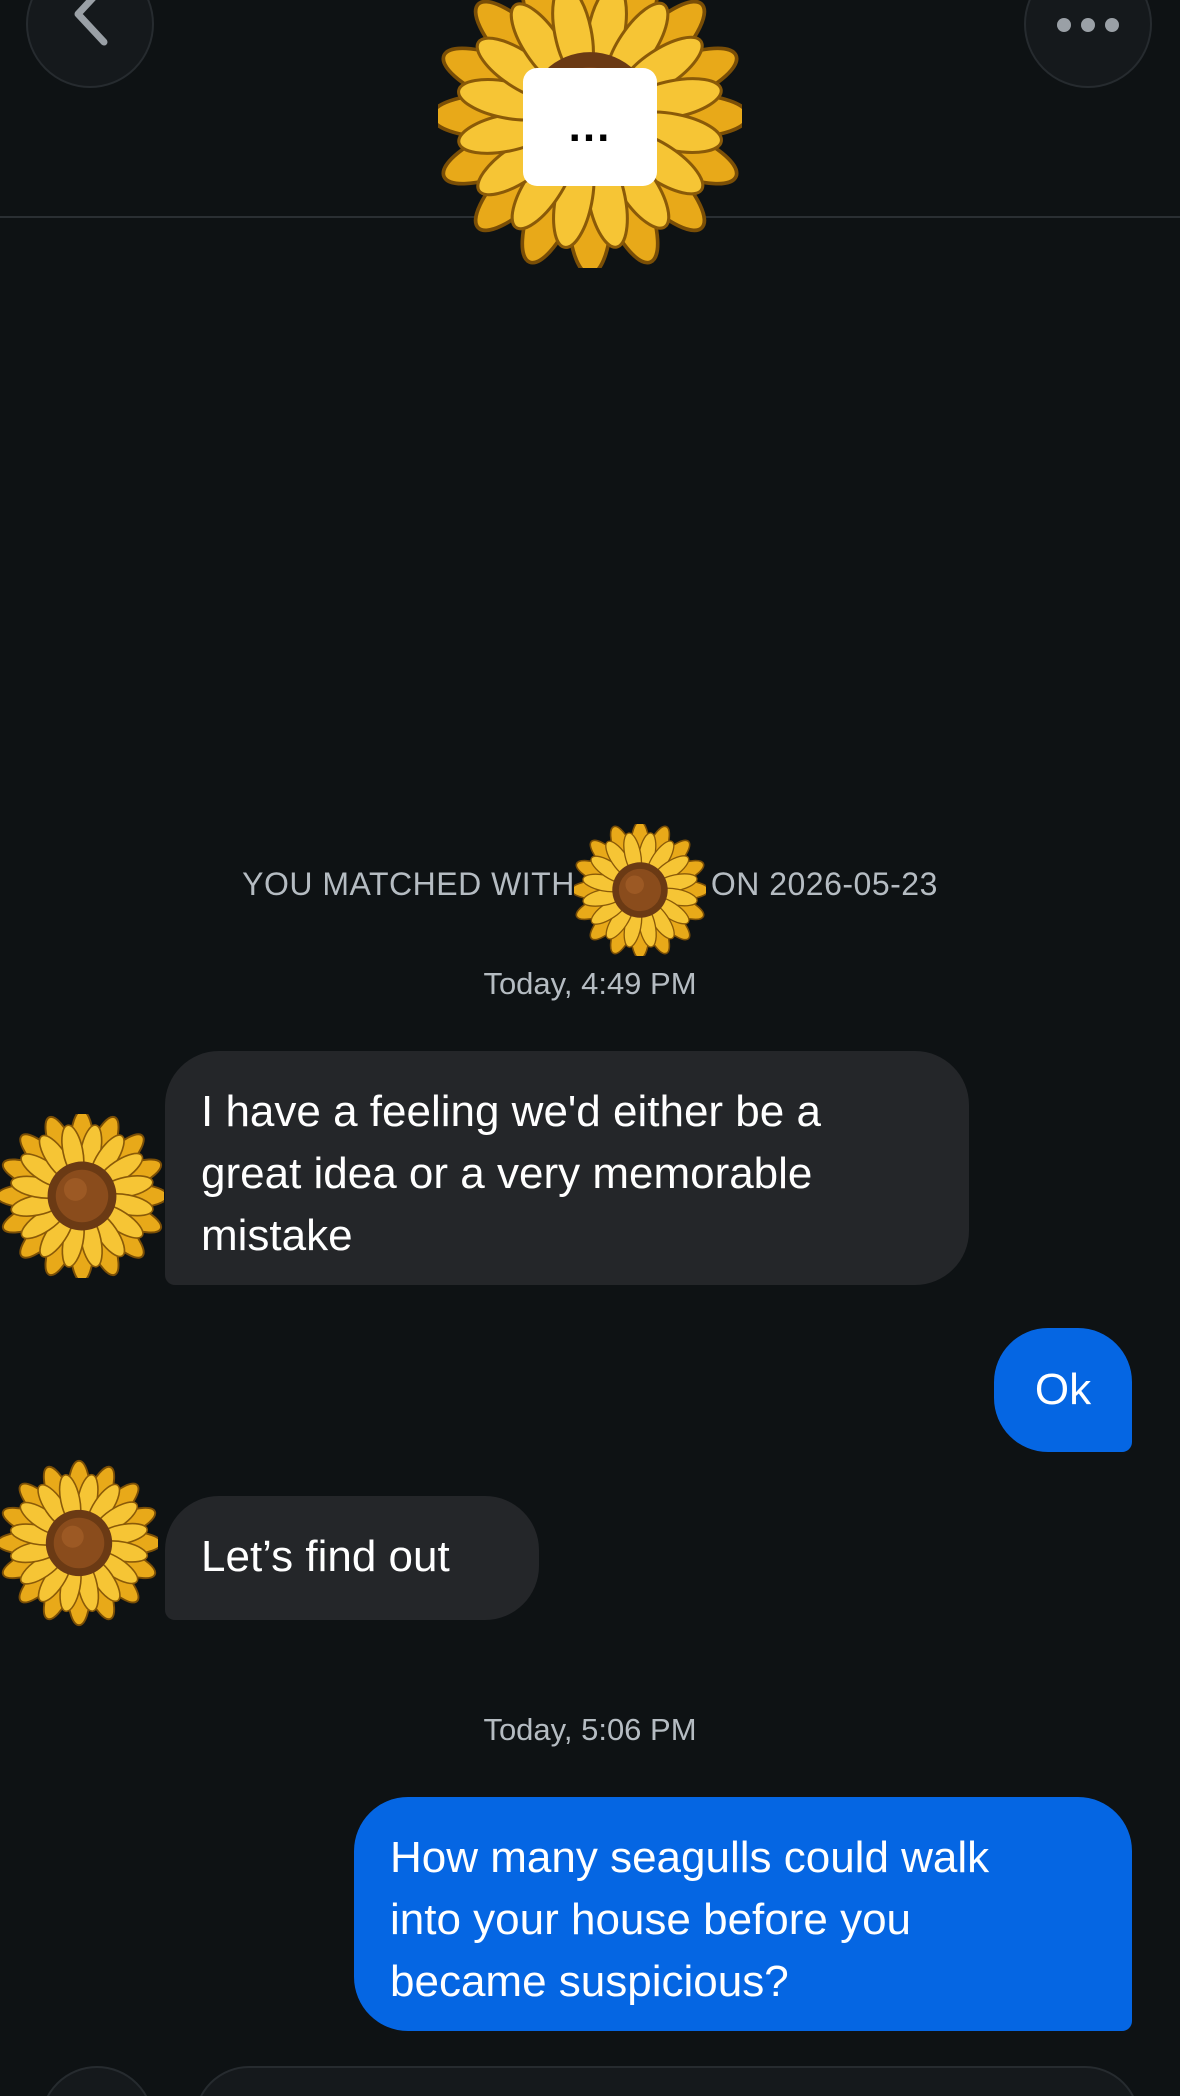 The height and width of the screenshot is (2096, 1180). Describe the element at coordinates (97, 2081) in the screenshot. I see `attachment-button` at that location.